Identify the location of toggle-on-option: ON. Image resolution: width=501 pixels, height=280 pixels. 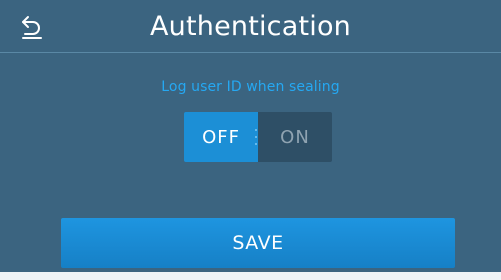
(295, 137).